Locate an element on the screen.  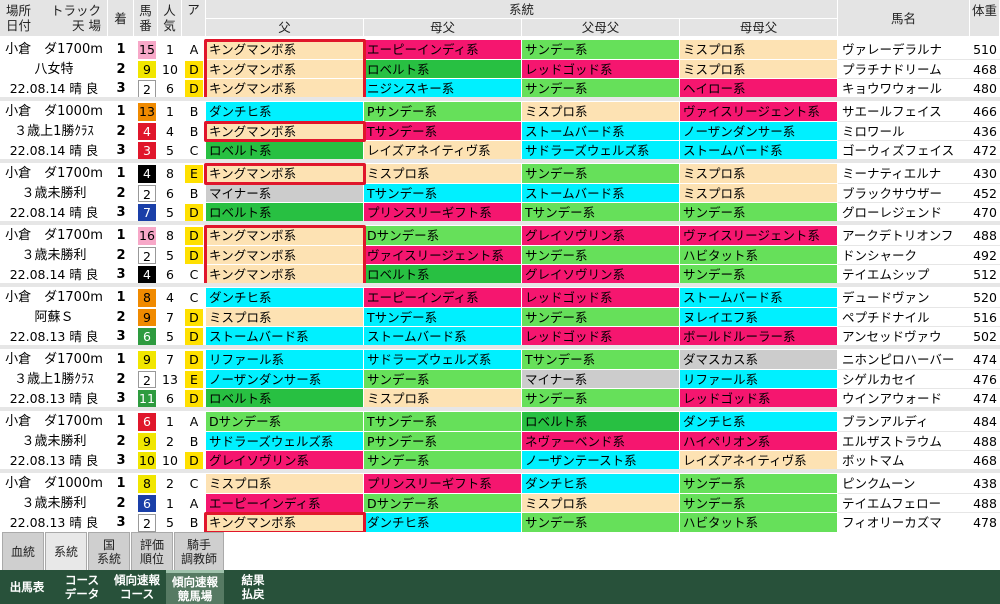
father-mother-father-lineage-cell: ネヴァーベンド系 is located at coordinates (601, 441).